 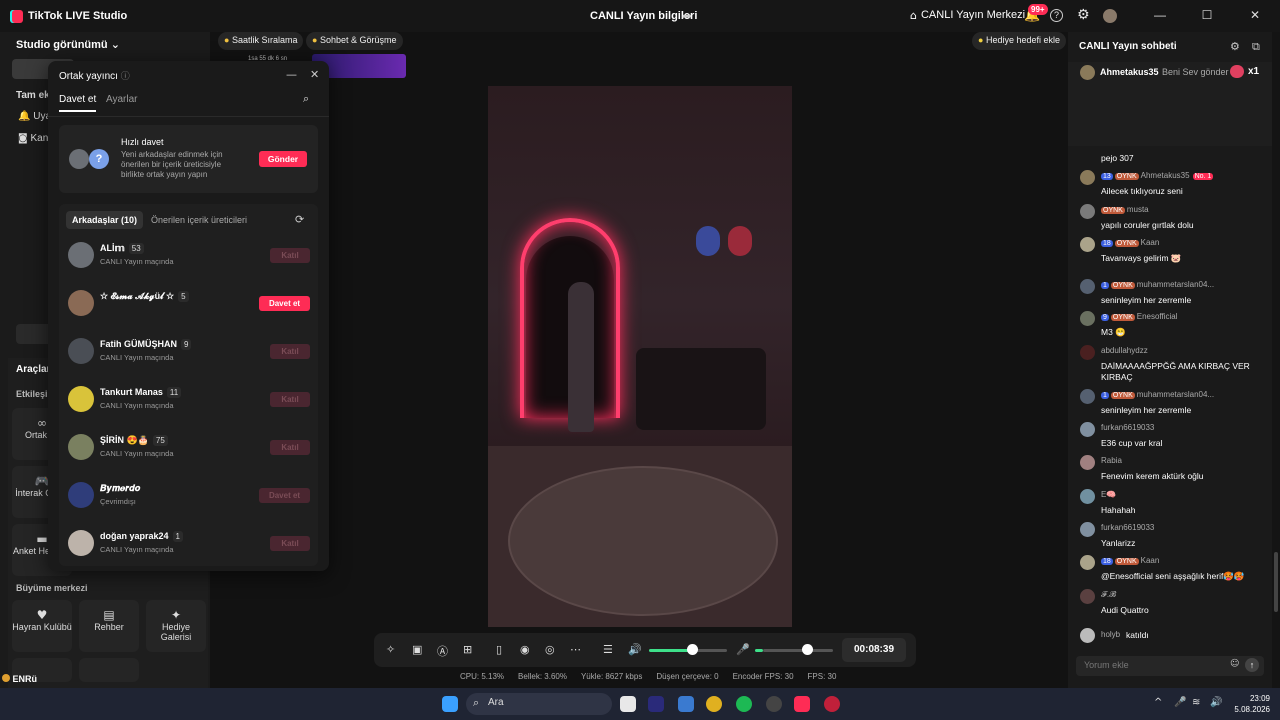 What do you see at coordinates (450, 704) in the screenshot?
I see `windows-start-icon` at bounding box center [450, 704].